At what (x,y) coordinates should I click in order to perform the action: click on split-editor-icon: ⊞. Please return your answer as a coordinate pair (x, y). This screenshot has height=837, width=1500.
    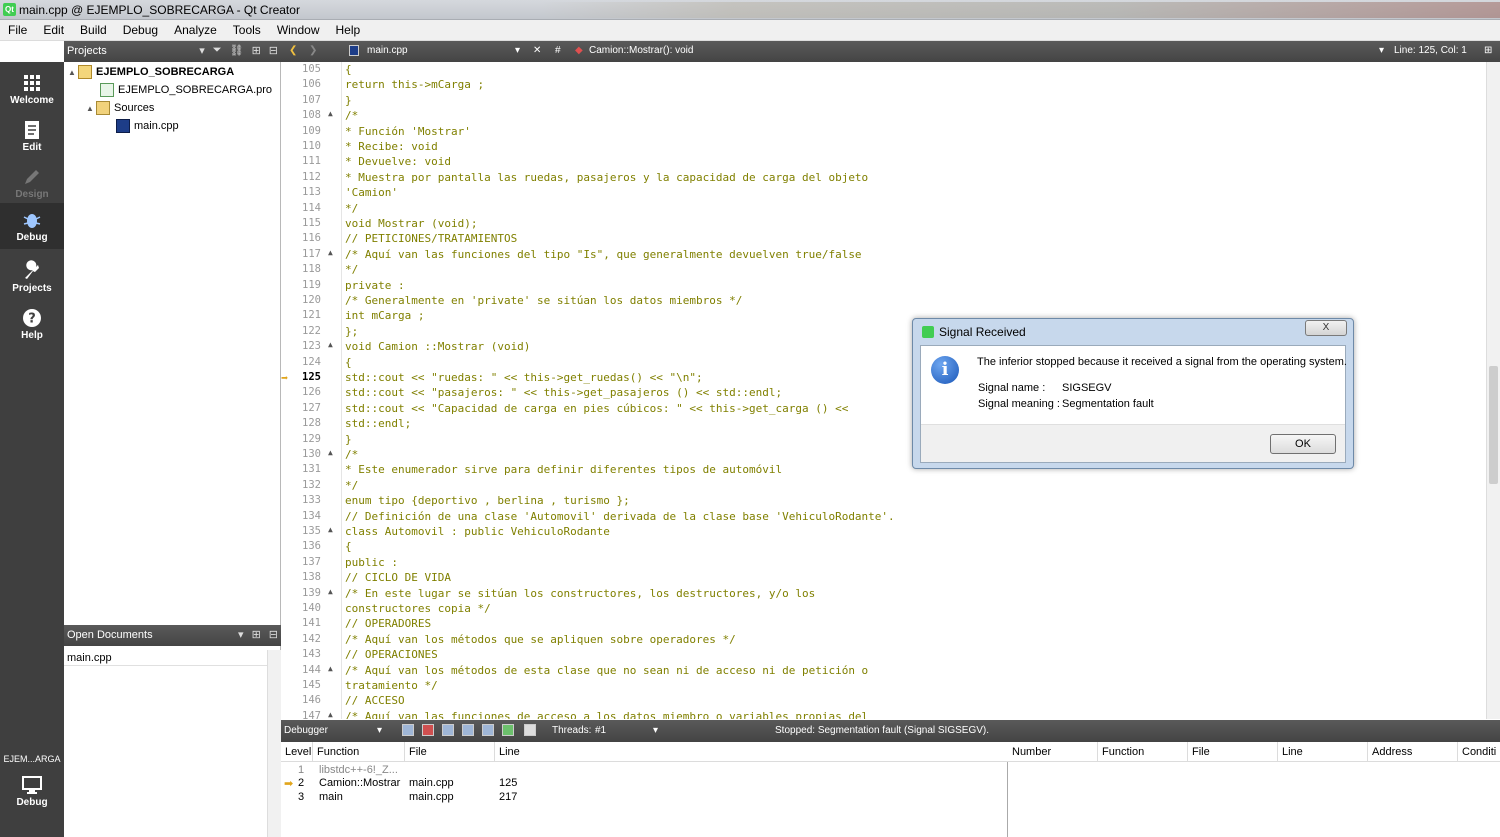
    Looking at the image, I should click on (1488, 50).